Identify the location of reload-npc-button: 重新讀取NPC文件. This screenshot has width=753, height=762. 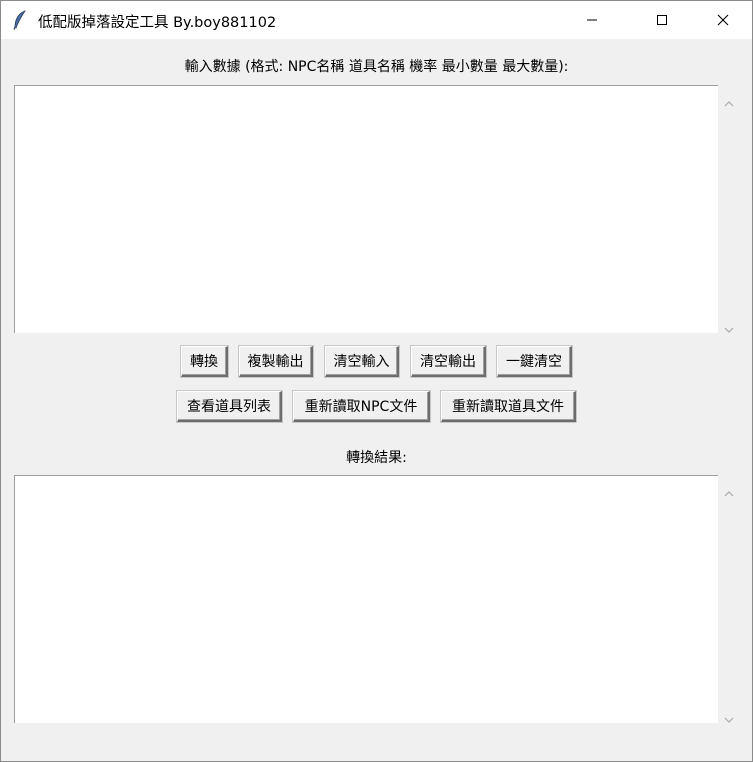
(361, 406).